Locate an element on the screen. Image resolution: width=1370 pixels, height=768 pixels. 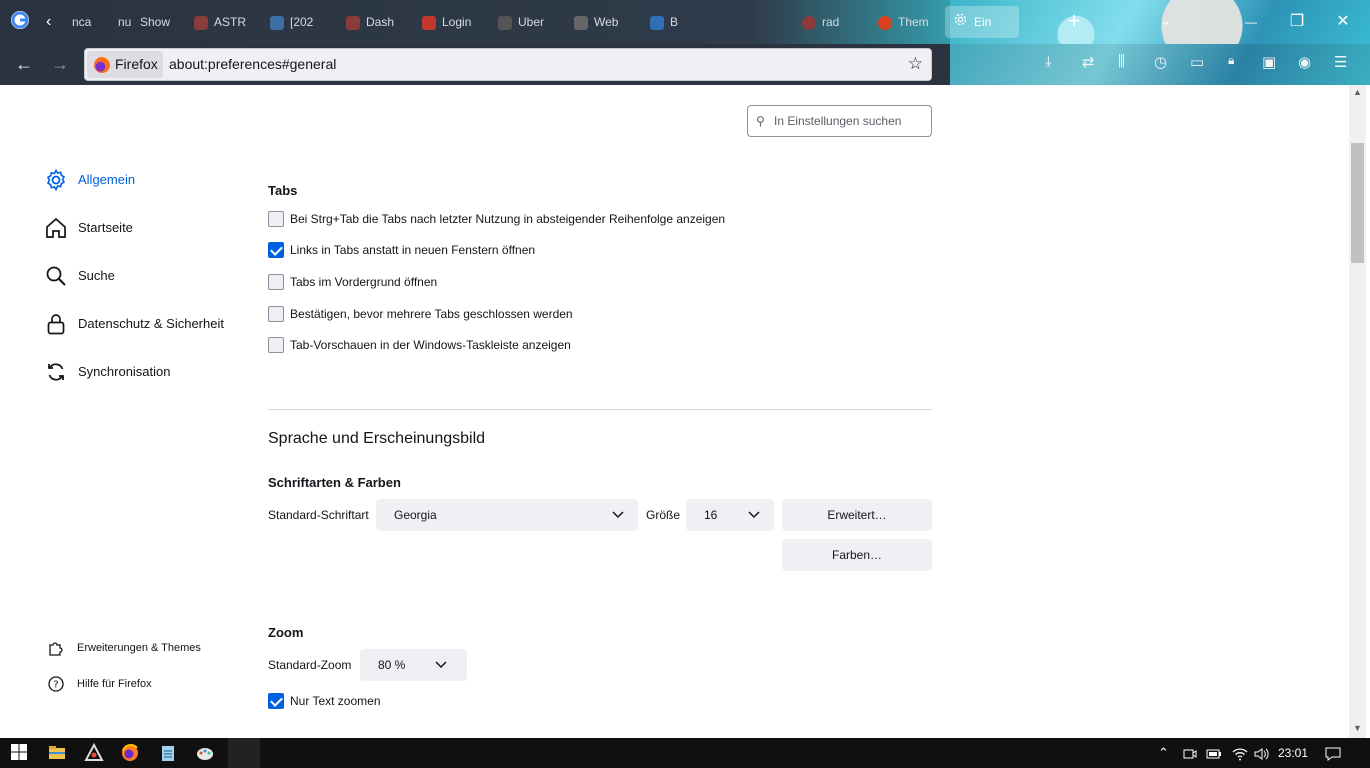
downloads-icon: ⤓ is located at coordinates (1048, 61).